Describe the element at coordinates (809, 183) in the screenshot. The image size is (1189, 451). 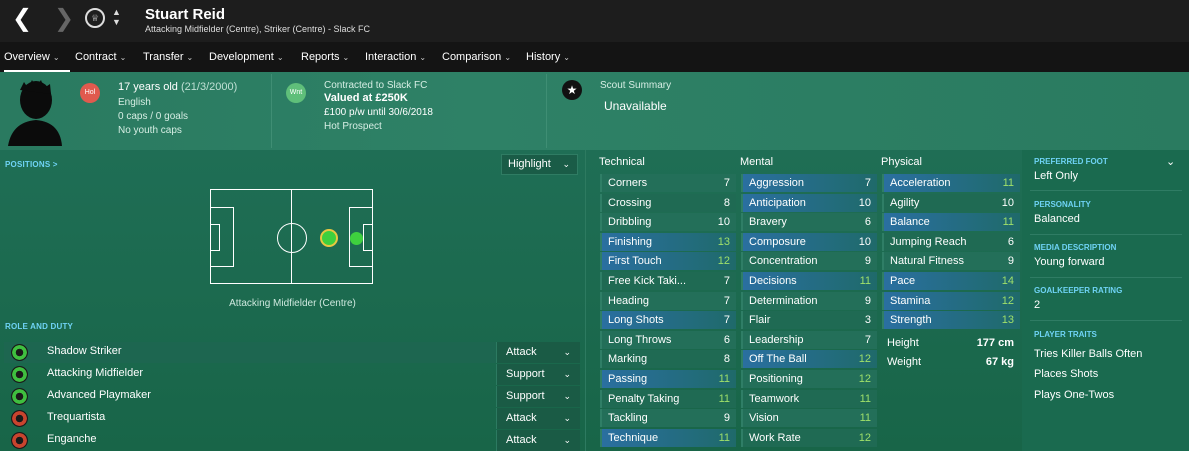
I see `attribute-row: Aggression 7` at that location.